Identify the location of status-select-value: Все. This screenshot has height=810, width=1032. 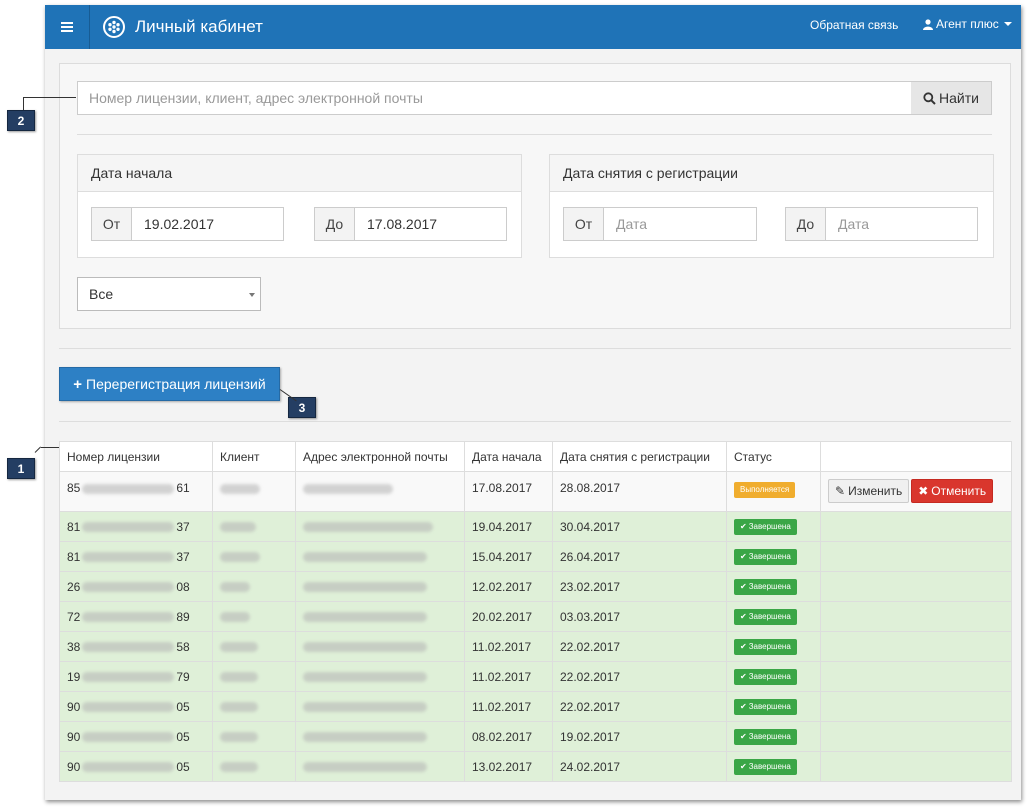
(101, 294).